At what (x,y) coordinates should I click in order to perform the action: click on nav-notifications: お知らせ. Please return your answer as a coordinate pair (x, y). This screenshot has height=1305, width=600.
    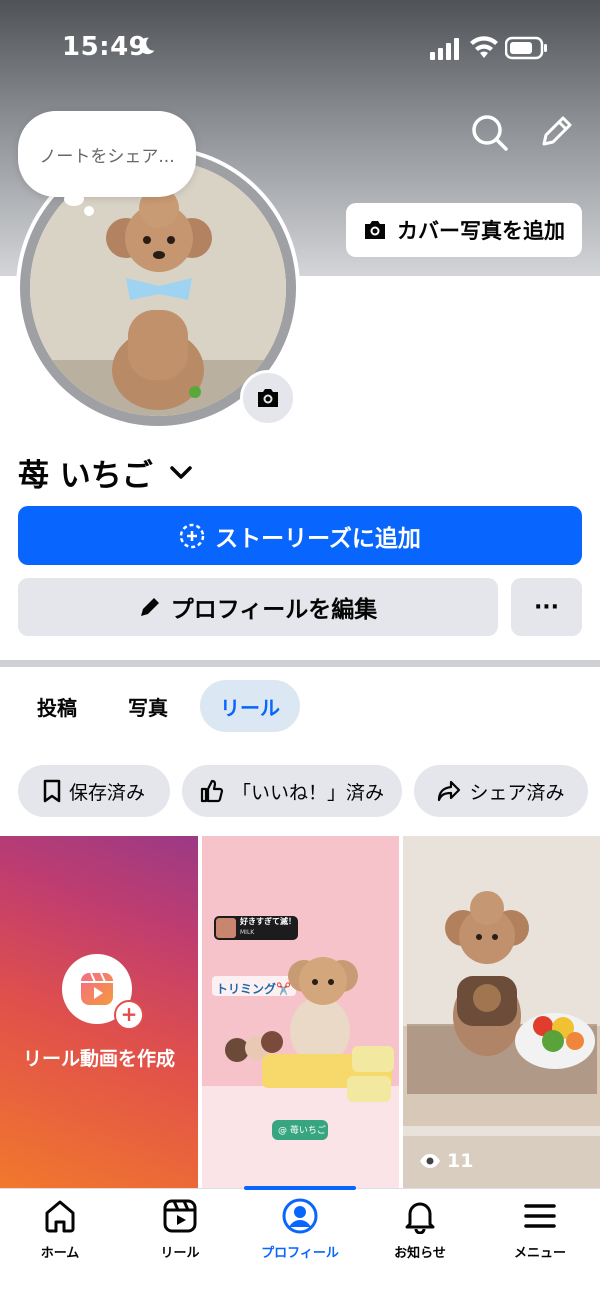
    Looking at the image, I should click on (420, 1238).